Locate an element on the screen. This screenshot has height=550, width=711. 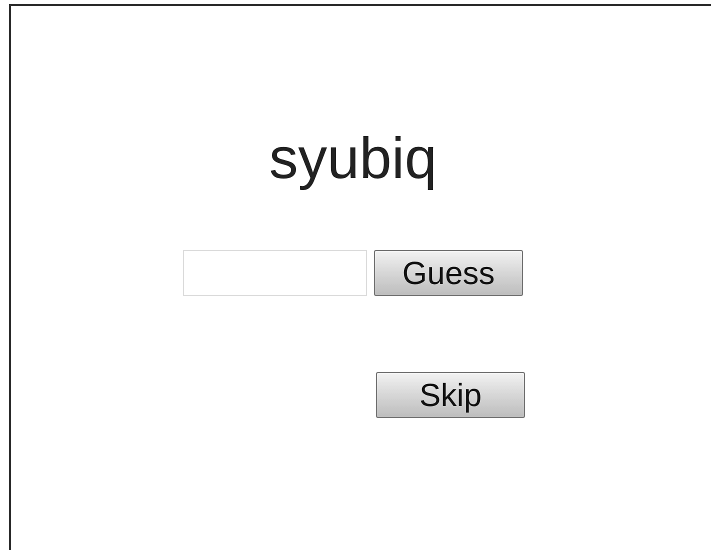
guess-button: Guess is located at coordinates (448, 273).